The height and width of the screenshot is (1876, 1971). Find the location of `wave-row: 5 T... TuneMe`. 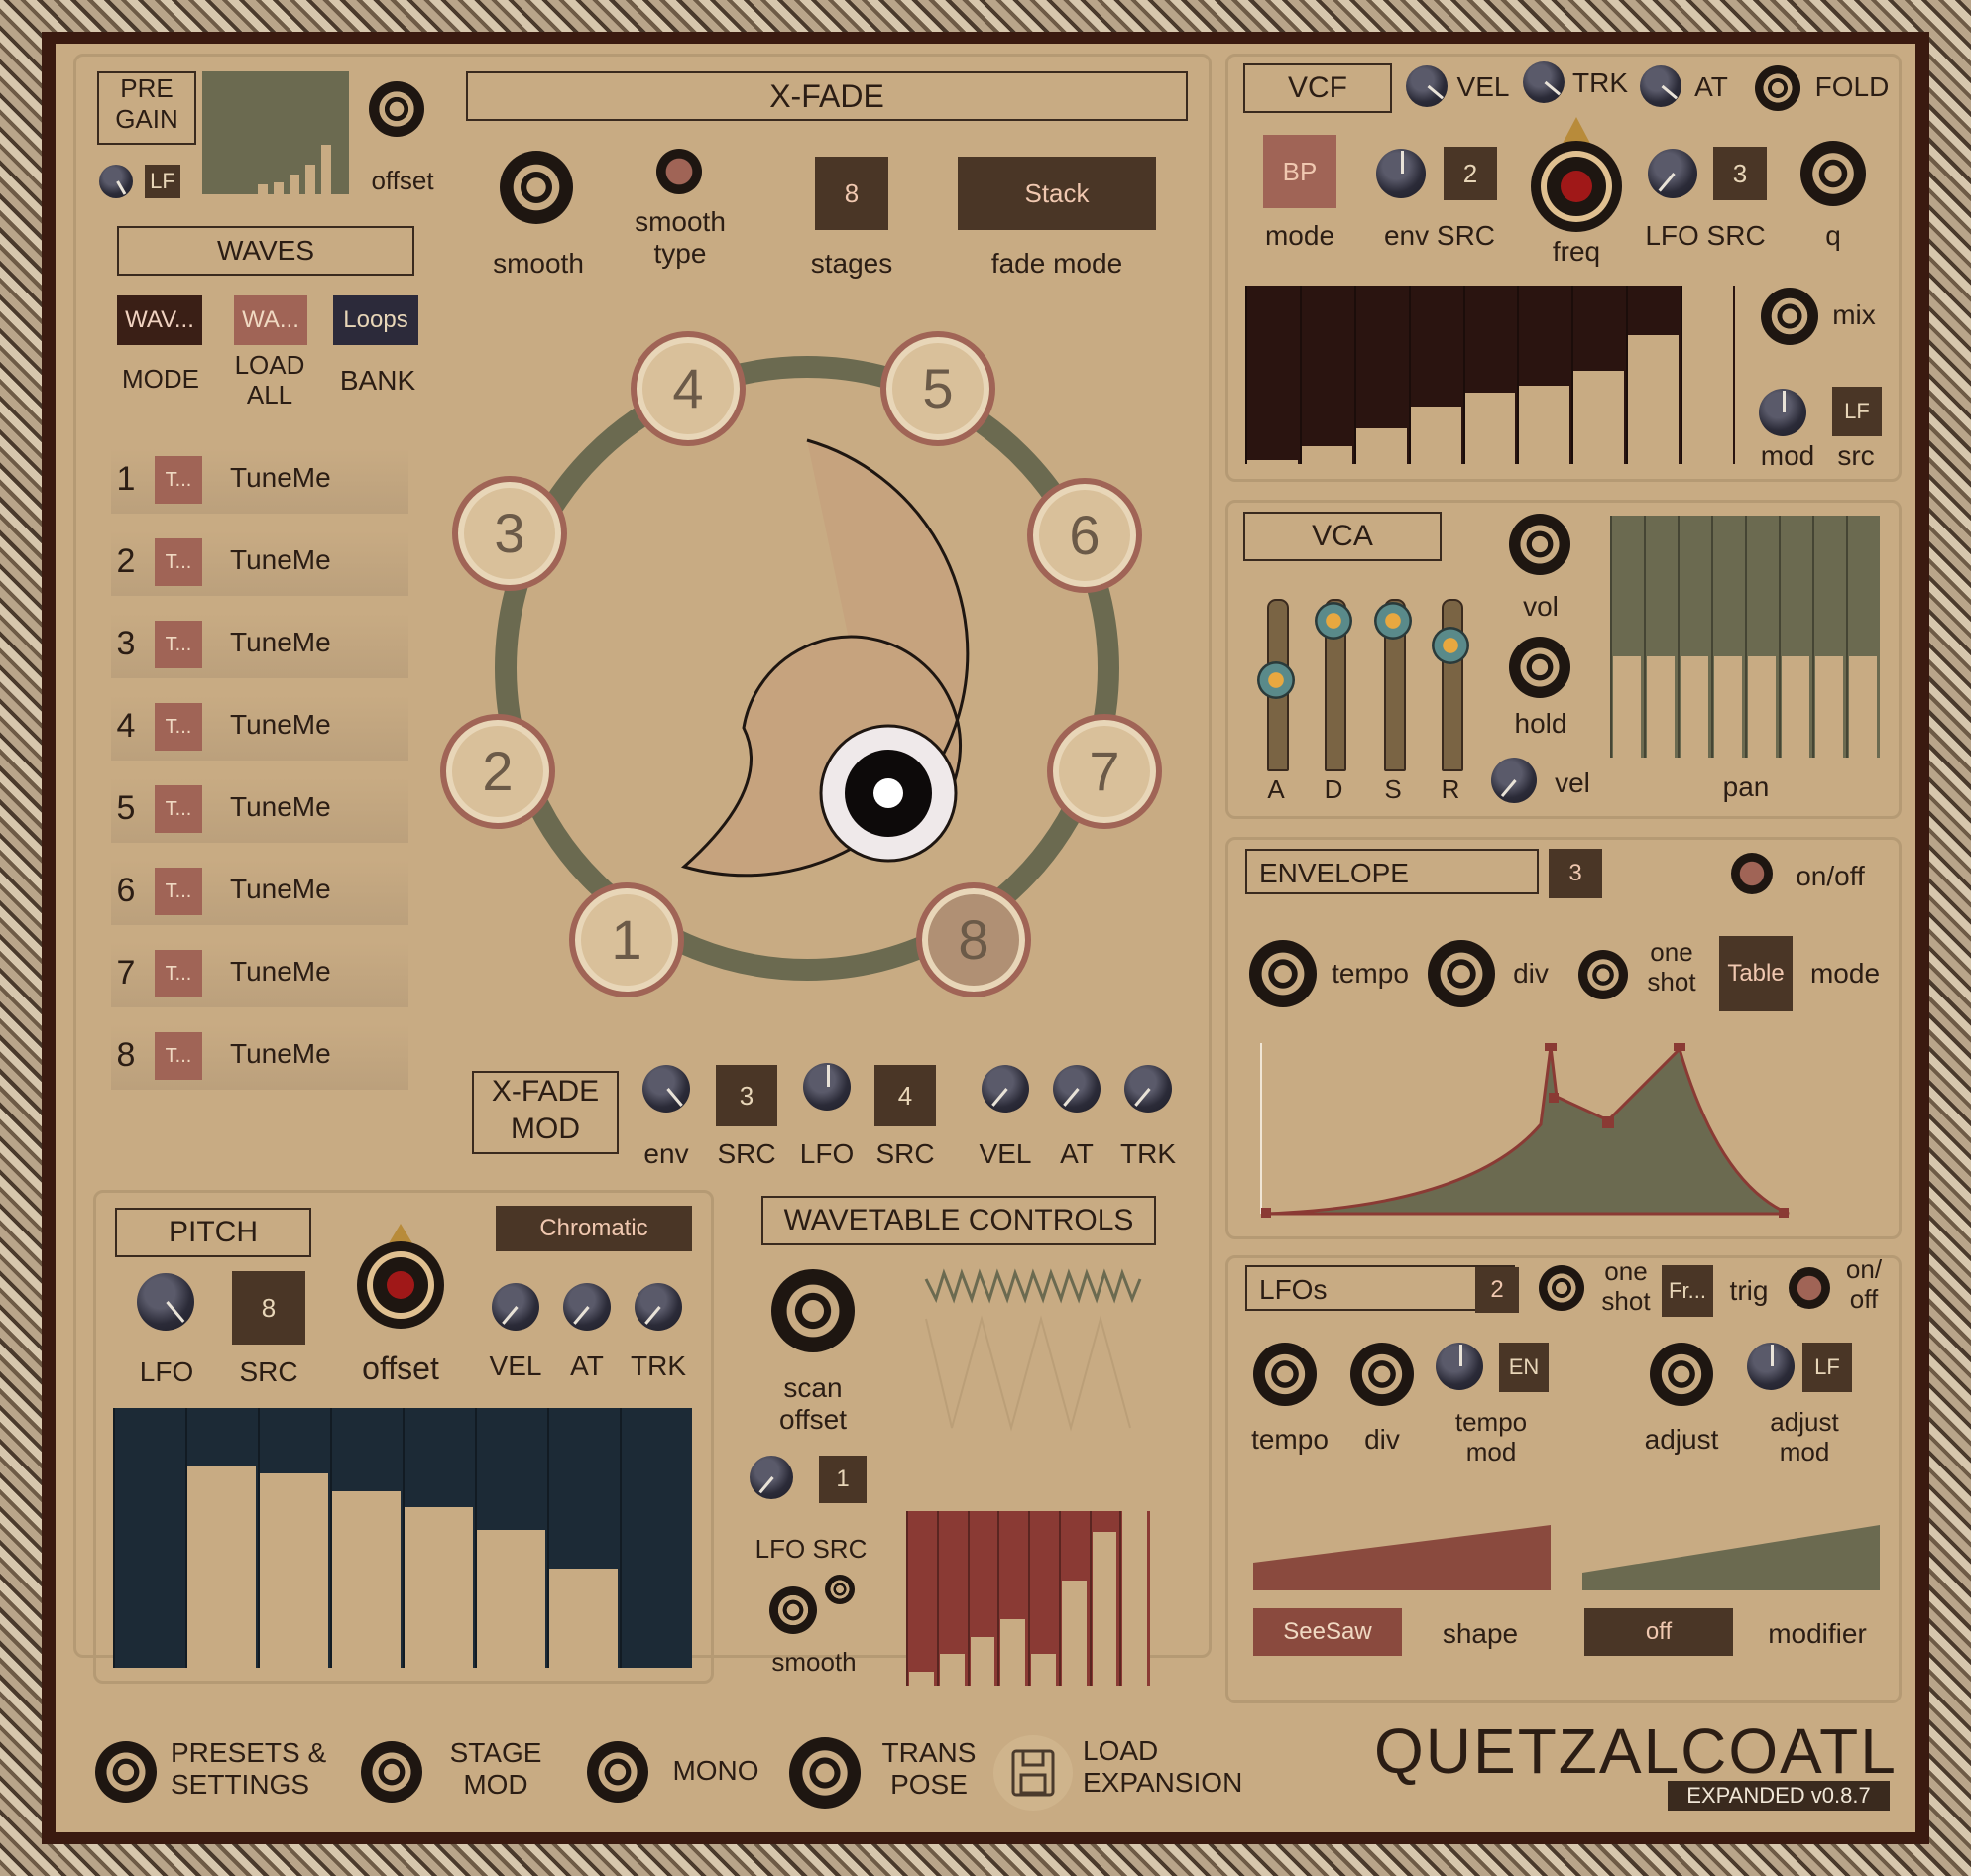

wave-row: 5 T... TuneMe is located at coordinates (259, 810).